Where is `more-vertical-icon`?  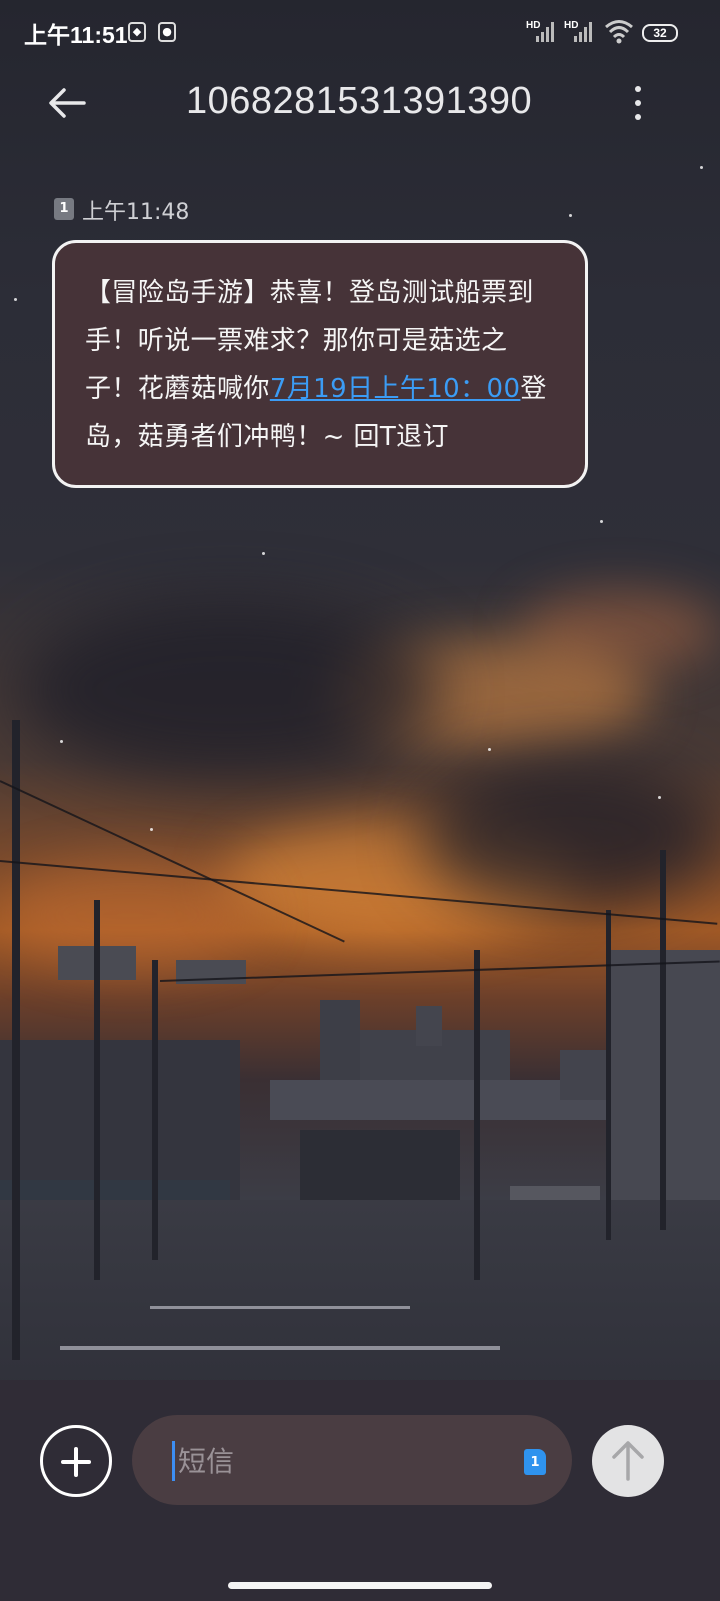
more-vertical-icon is located at coordinates (638, 104).